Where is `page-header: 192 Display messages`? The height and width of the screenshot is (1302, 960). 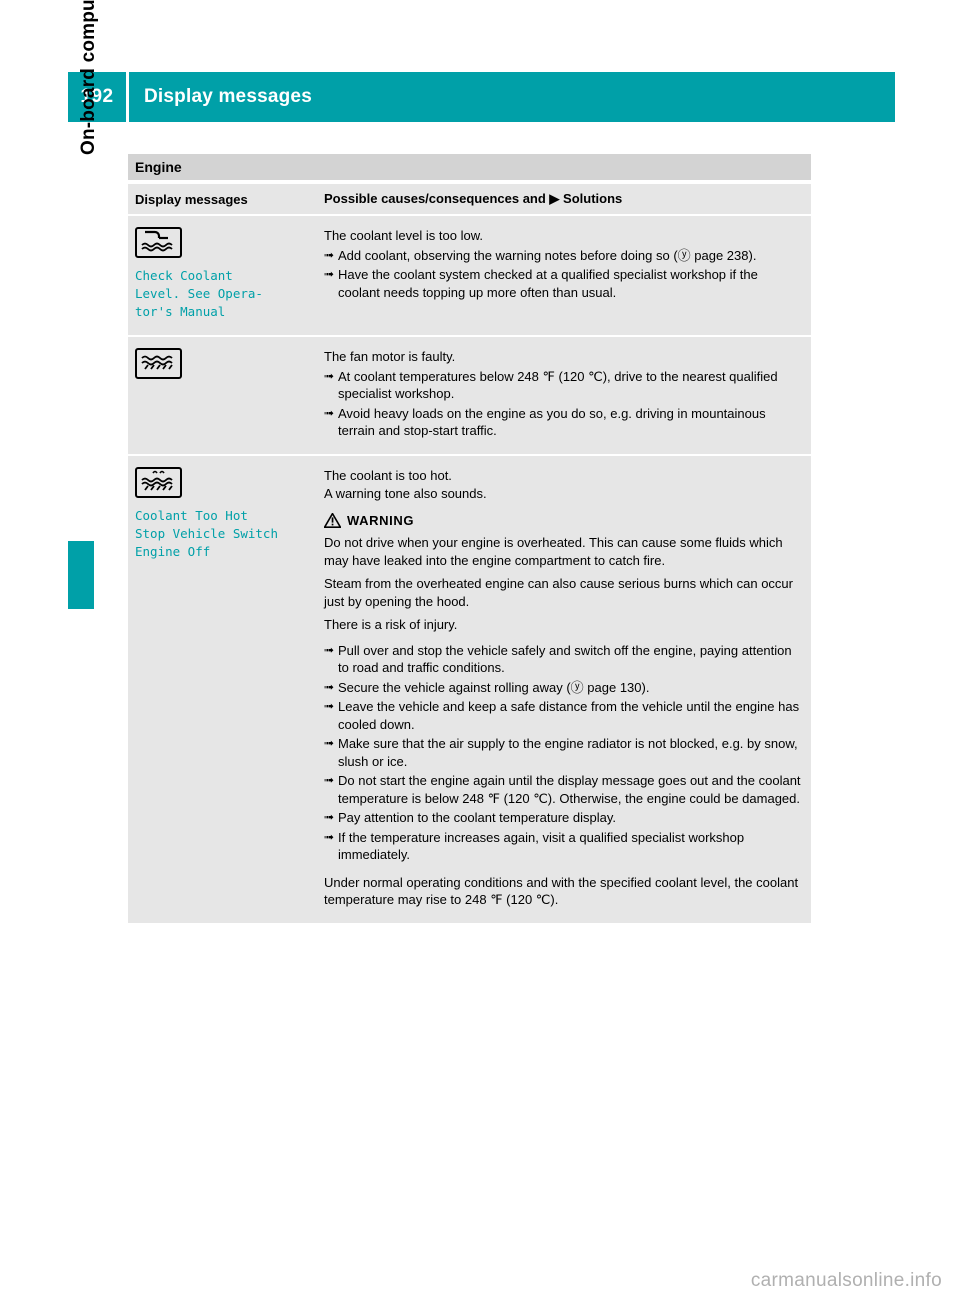 page-header: 192 Display messages is located at coordinates (481, 97).